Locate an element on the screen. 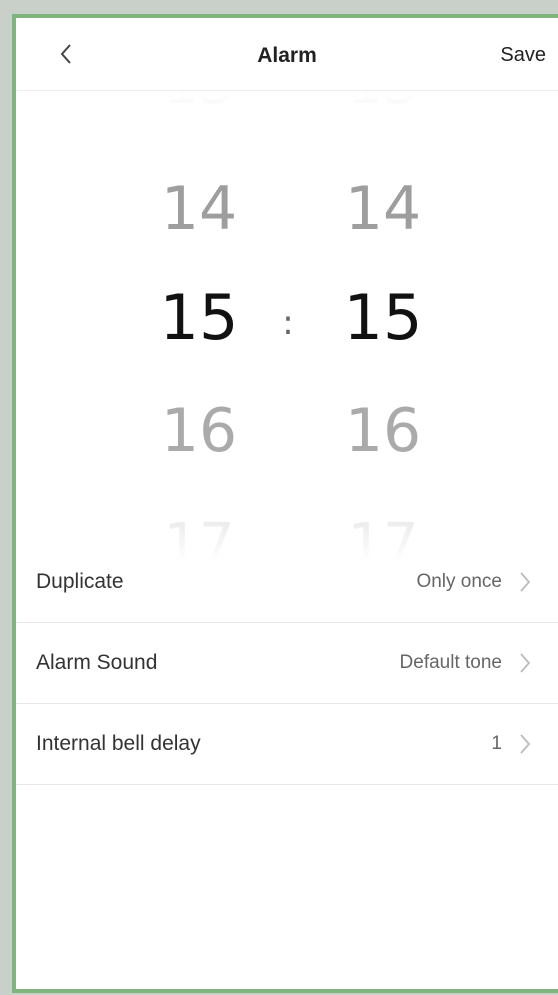 This screenshot has width=558, height=995. alarm-sound-row: Alarm Sound Default tone is located at coordinates (287, 663).